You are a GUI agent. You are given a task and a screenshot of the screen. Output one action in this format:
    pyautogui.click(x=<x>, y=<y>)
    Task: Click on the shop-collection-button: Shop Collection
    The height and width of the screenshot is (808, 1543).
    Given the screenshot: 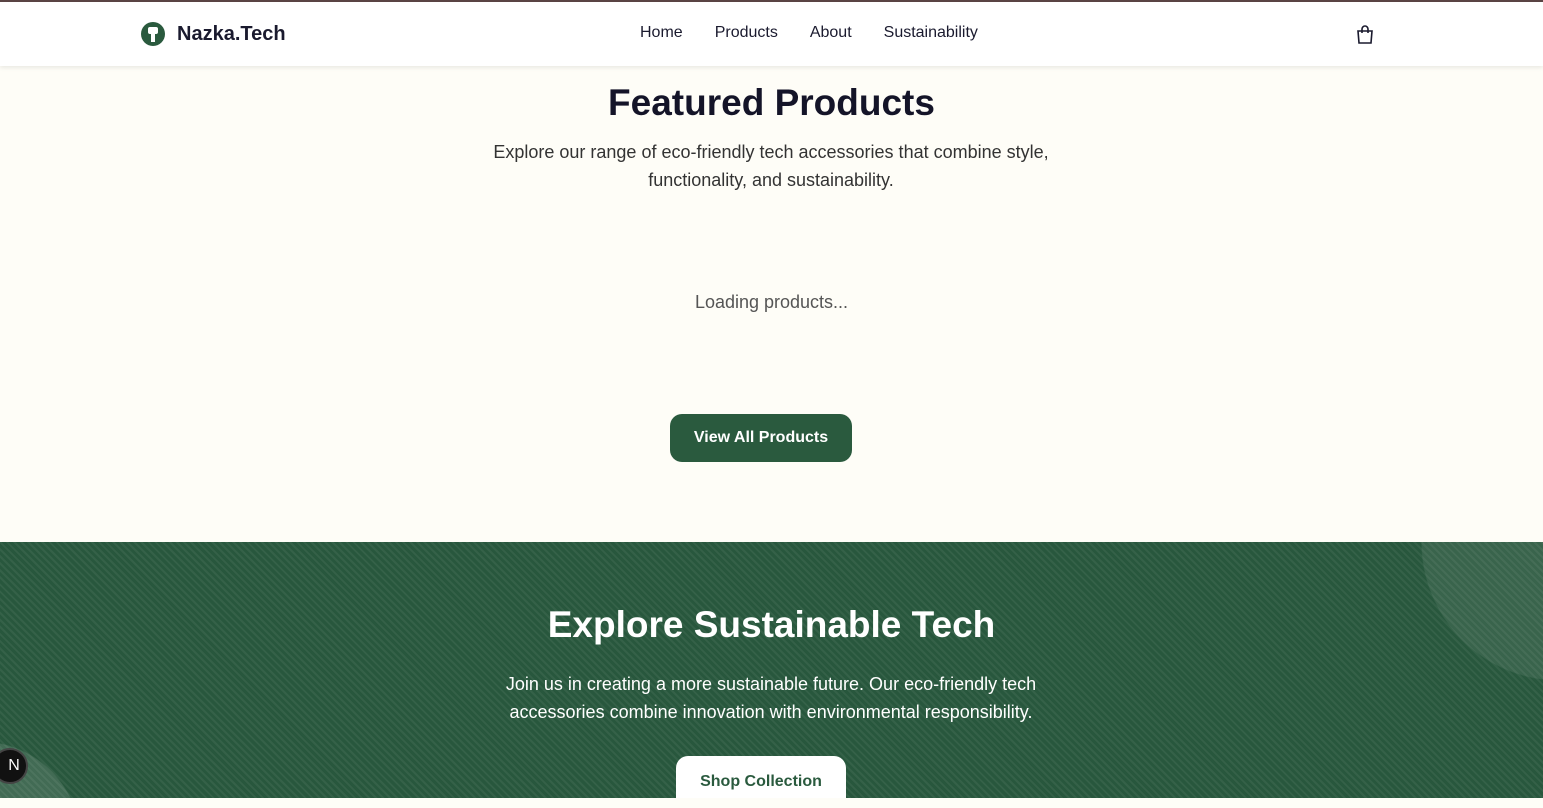 What is the action you would take?
    pyautogui.click(x=761, y=777)
    